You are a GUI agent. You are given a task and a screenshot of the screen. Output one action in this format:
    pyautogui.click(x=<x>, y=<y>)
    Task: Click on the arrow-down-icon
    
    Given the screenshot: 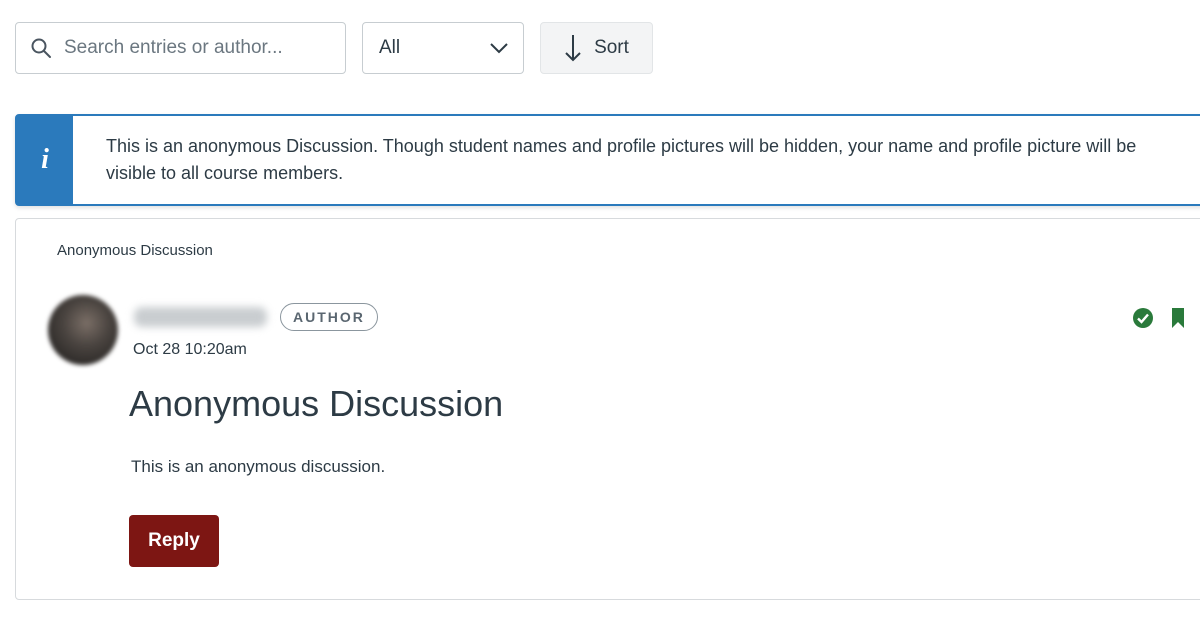 What is the action you would take?
    pyautogui.click(x=573, y=48)
    